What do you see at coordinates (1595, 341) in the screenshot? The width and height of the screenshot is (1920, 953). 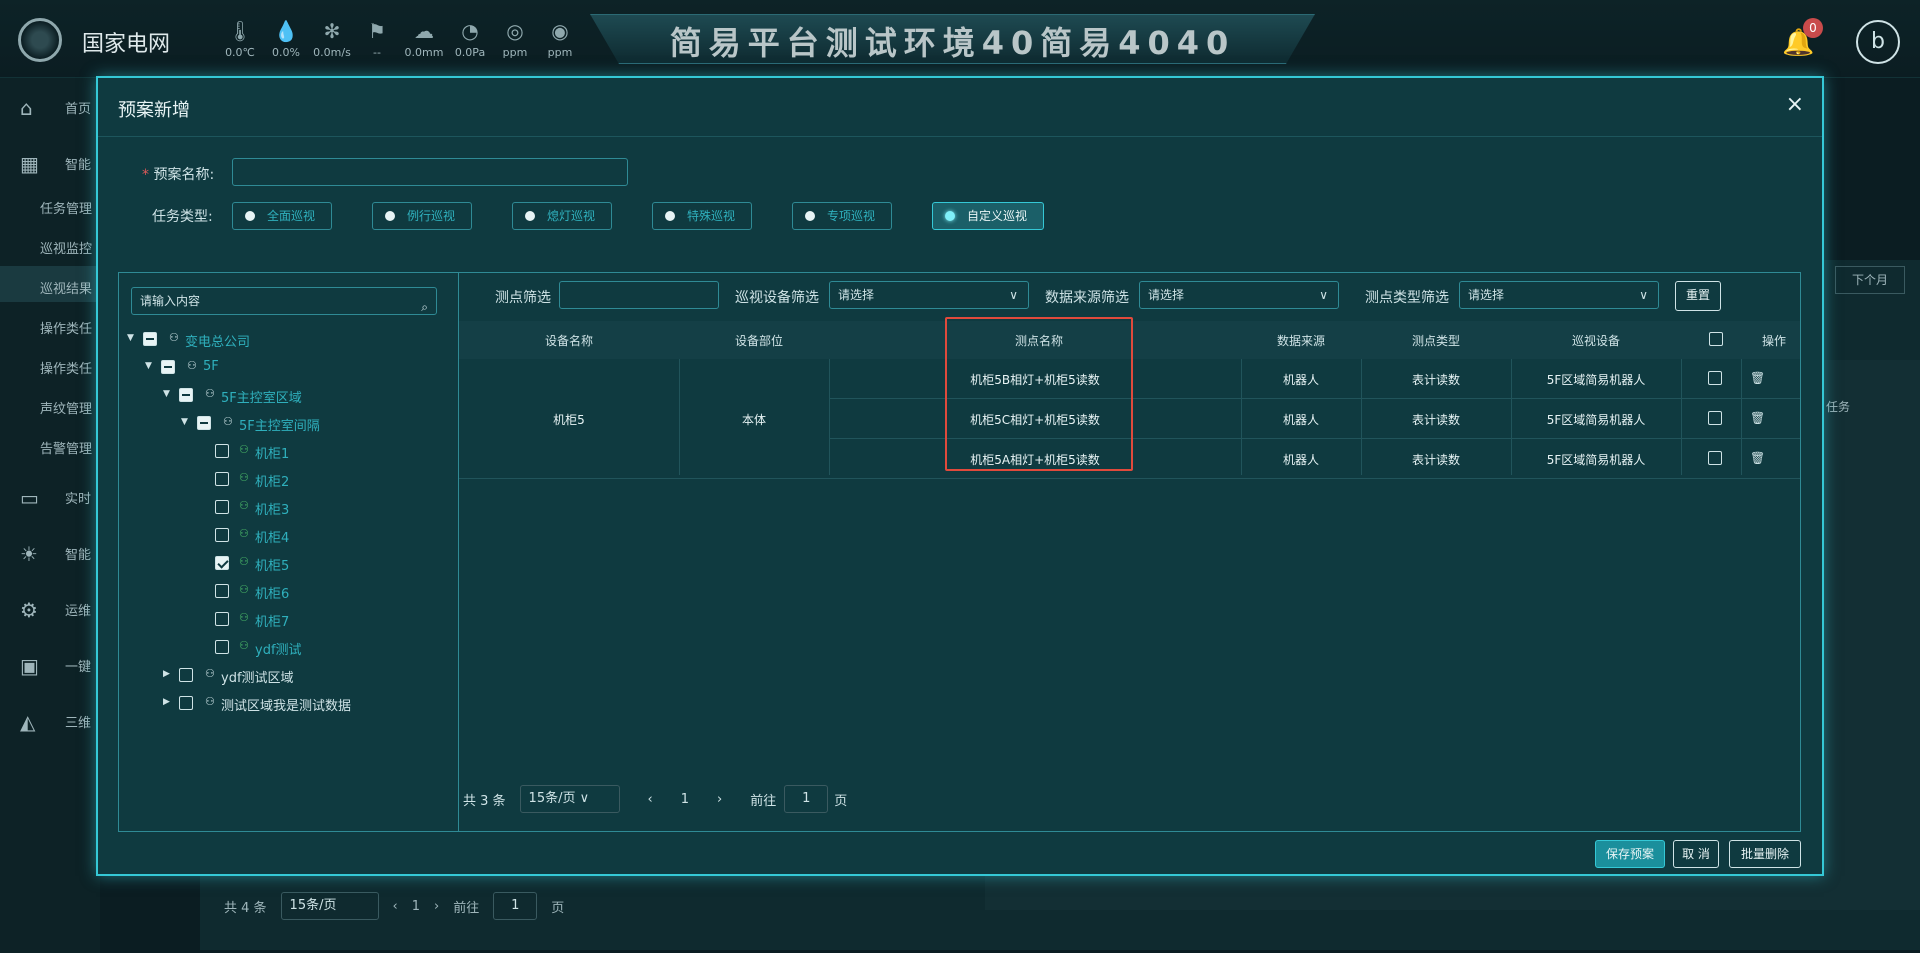 I see `th-patrol-device: 巡视设备` at bounding box center [1595, 341].